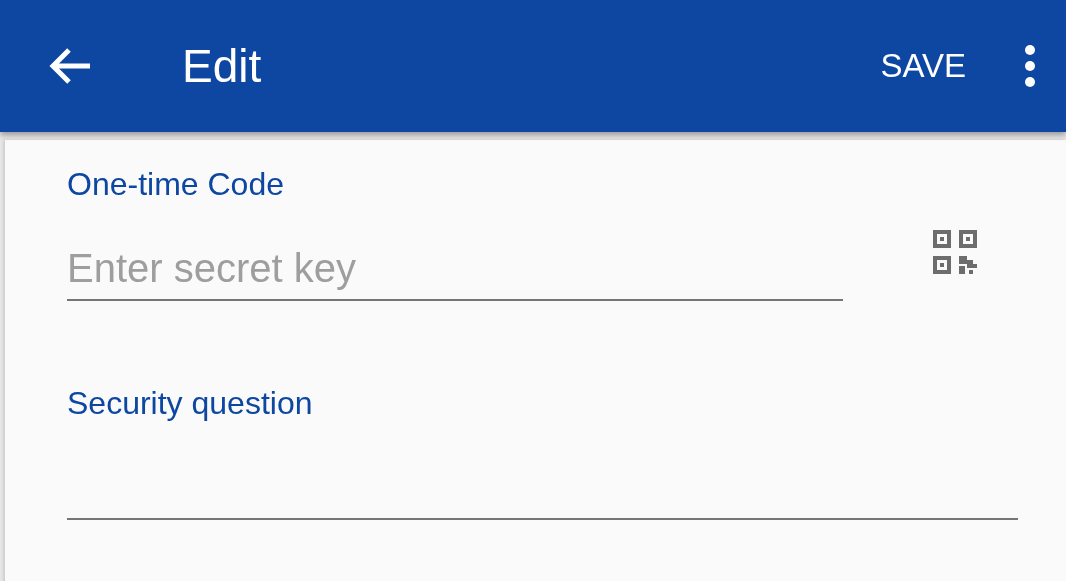 The width and height of the screenshot is (1066, 581). What do you see at coordinates (70, 66) in the screenshot?
I see `back-arrow-icon` at bounding box center [70, 66].